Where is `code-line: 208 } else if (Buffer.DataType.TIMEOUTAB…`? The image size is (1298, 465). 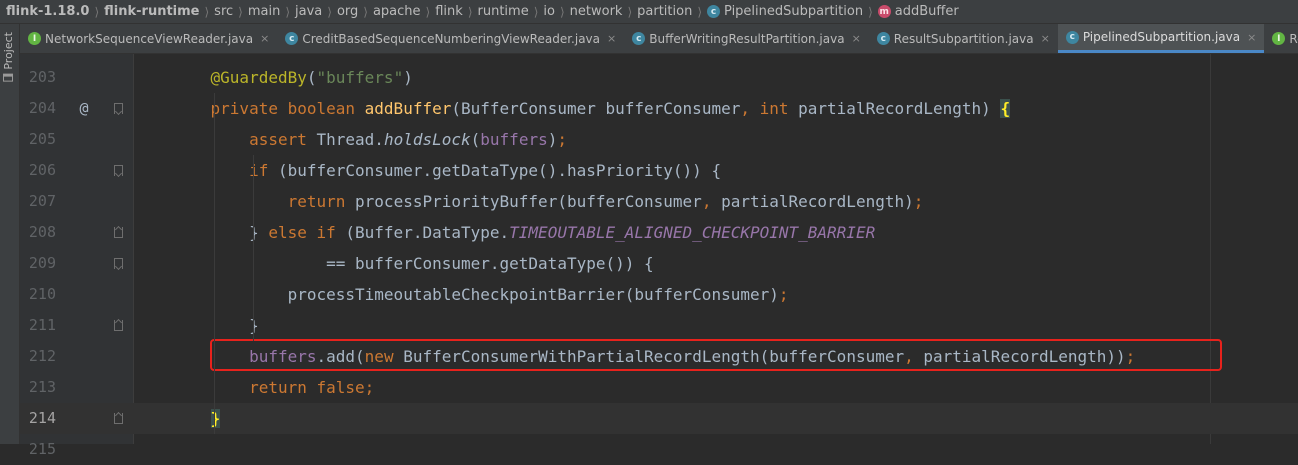 code-line: 208 } else if (Buffer.DataType.TIMEOUTAB… is located at coordinates (659, 232).